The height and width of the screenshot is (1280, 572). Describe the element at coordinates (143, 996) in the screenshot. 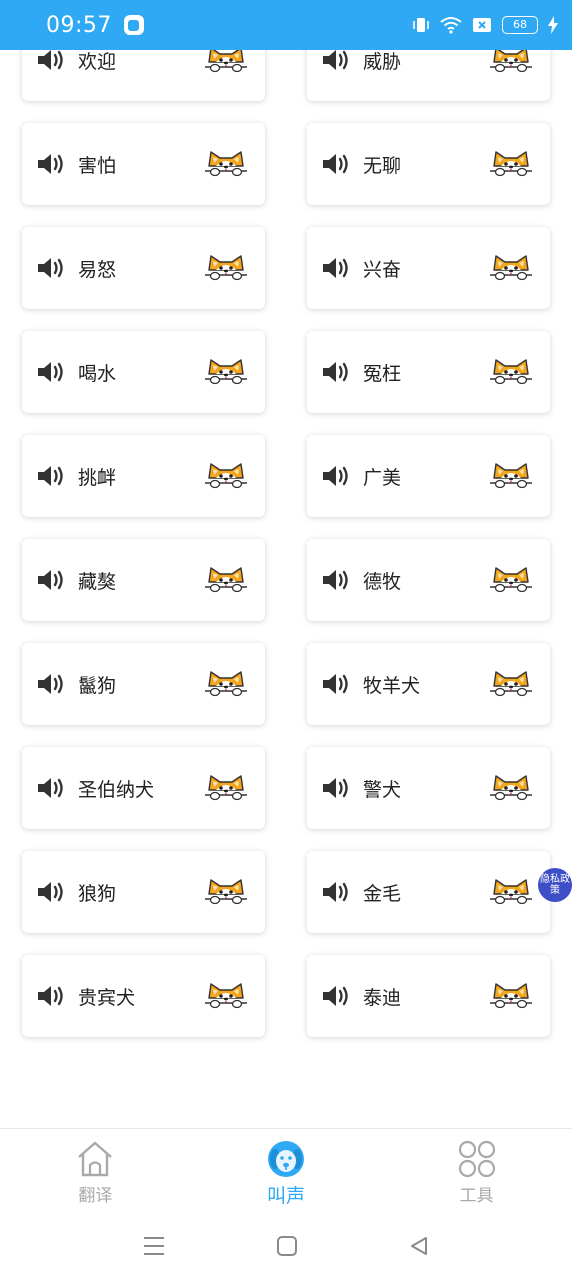

I see `sound-card: 贵宾犬` at that location.